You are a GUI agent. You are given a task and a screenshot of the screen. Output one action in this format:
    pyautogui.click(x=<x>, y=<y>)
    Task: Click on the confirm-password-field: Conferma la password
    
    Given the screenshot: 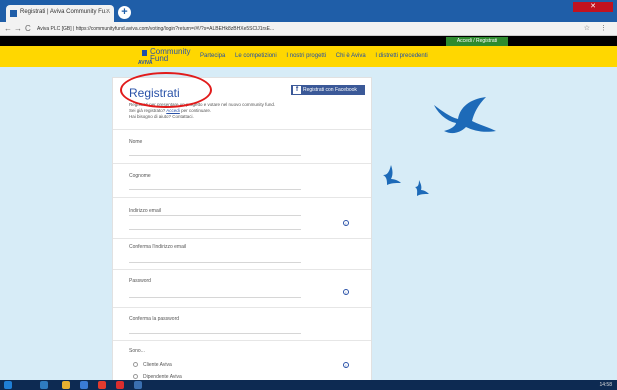 What is the action you would take?
    pyautogui.click(x=242, y=325)
    